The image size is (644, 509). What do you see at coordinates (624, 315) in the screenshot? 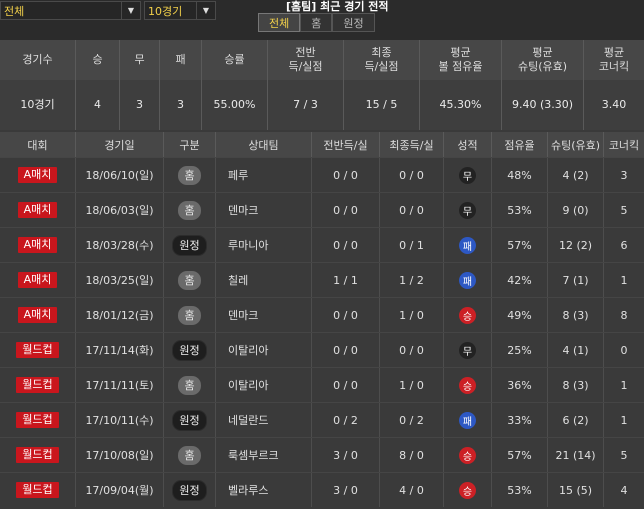
I see `cell-corners: 8` at bounding box center [624, 315].